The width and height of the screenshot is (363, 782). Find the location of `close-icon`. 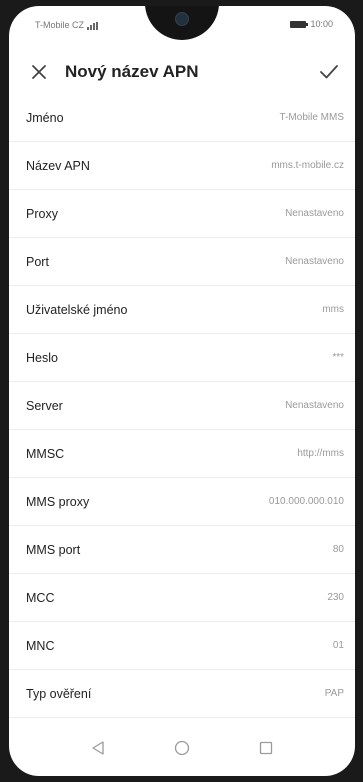

close-icon is located at coordinates (39, 72).